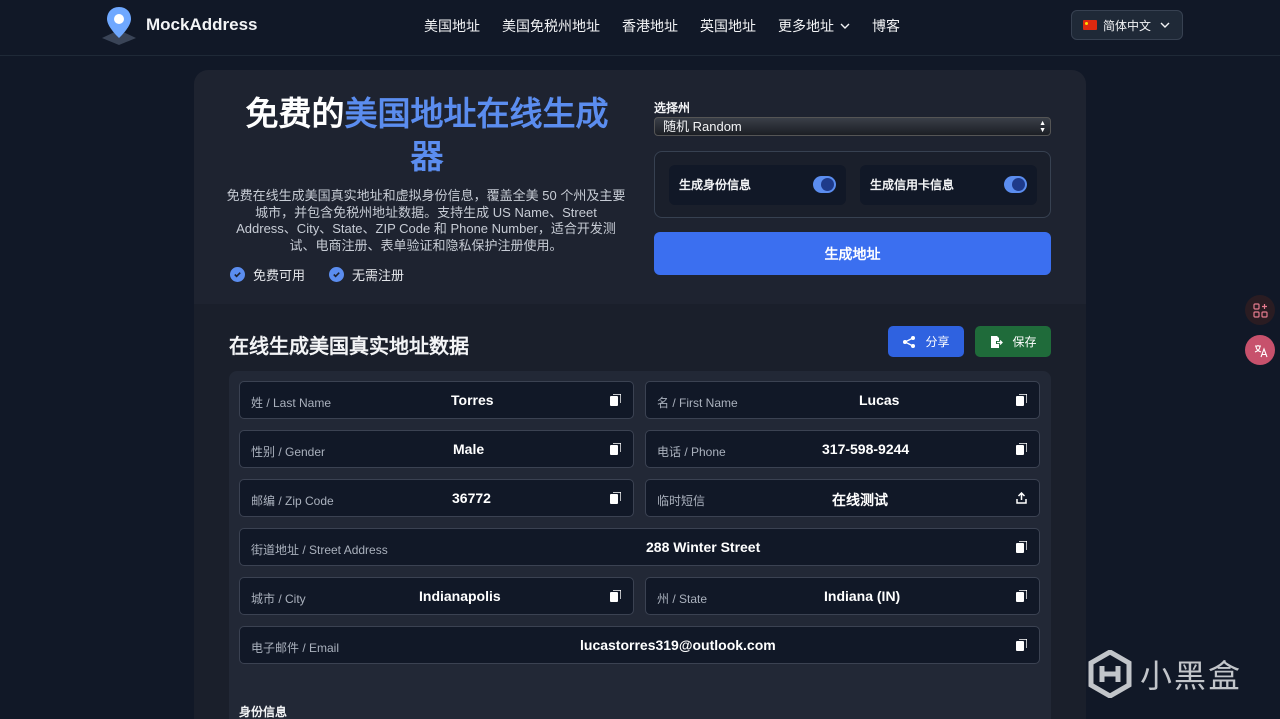  I want to click on external-share-icon, so click(1021, 498).